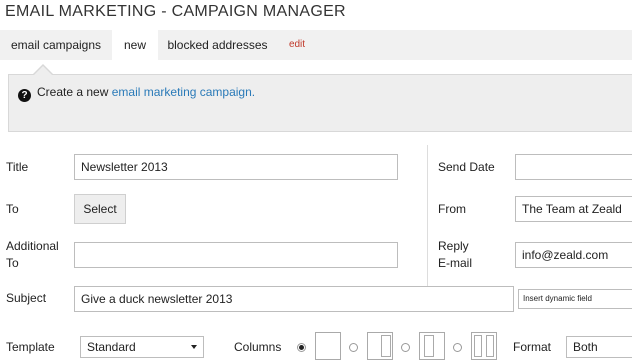 The image size is (632, 362). I want to click on tab-edit: edit, so click(297, 45).